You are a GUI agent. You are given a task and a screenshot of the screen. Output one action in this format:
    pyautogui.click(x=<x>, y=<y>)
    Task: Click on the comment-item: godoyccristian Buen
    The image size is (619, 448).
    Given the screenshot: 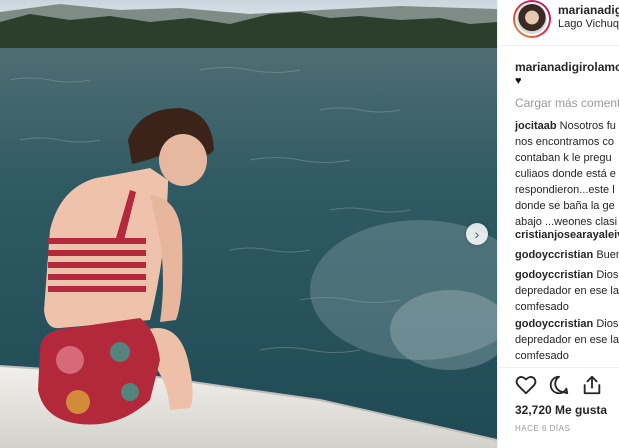 What is the action you would take?
    pyautogui.click(x=567, y=255)
    